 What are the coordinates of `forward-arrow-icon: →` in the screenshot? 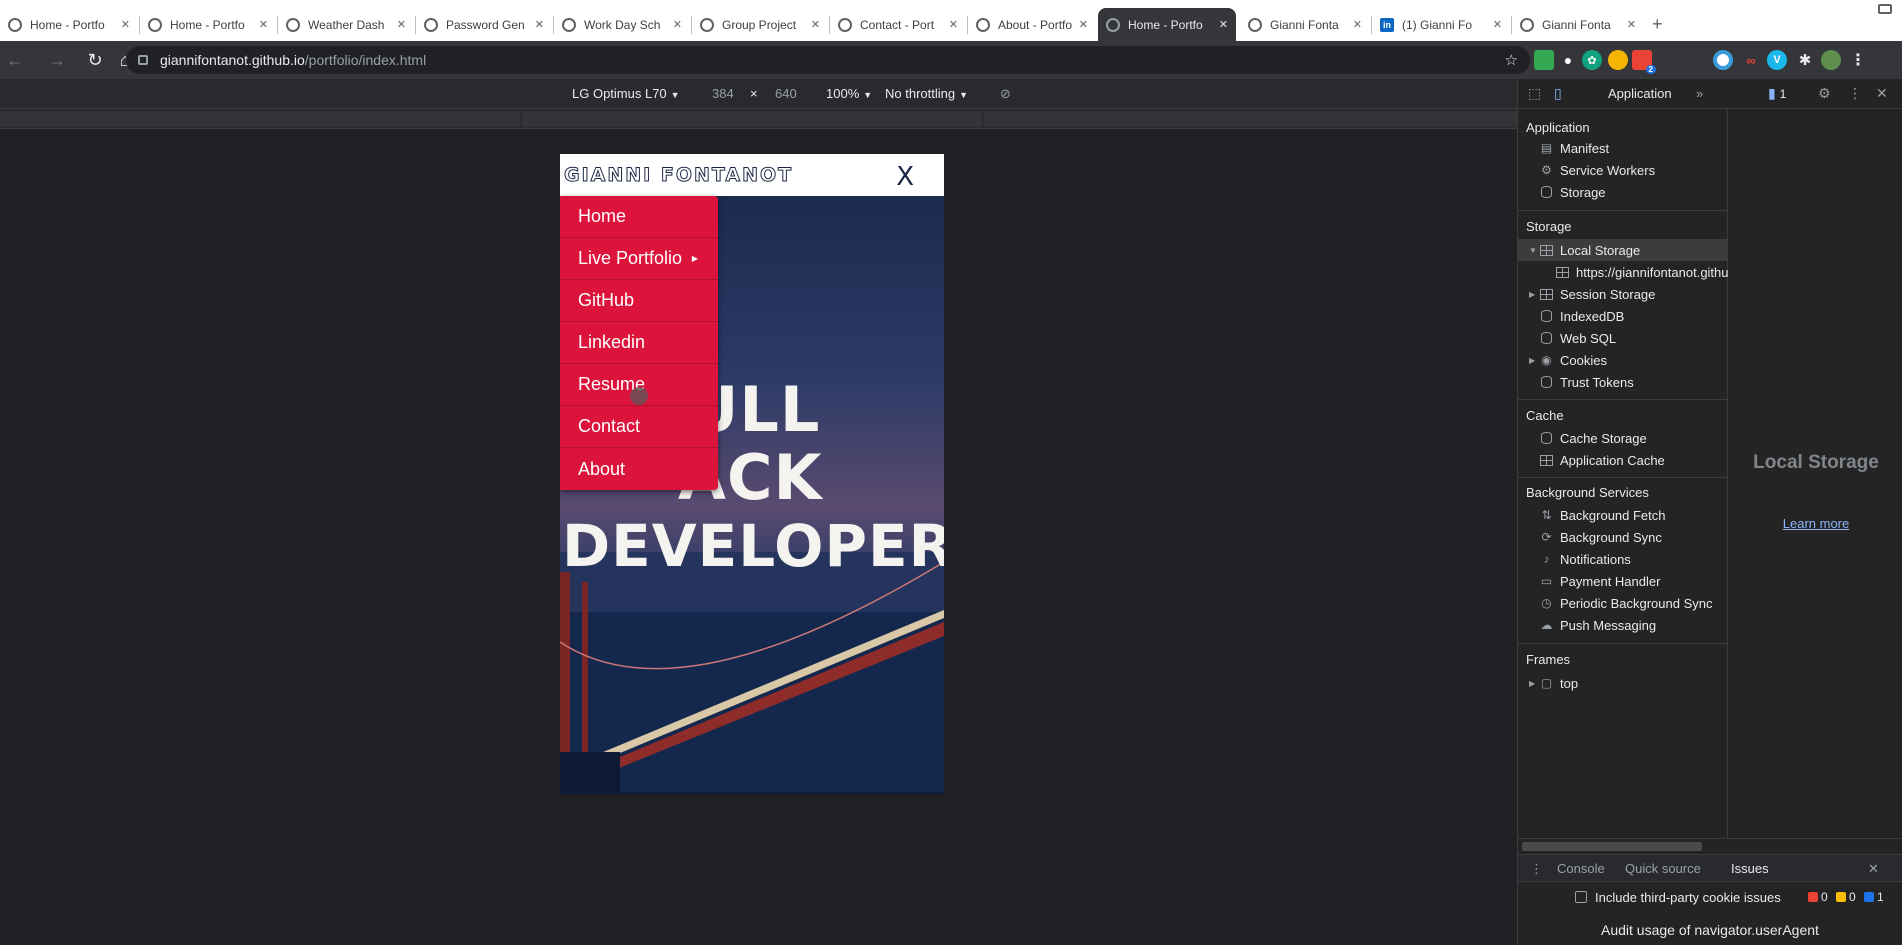 It's located at (57, 60).